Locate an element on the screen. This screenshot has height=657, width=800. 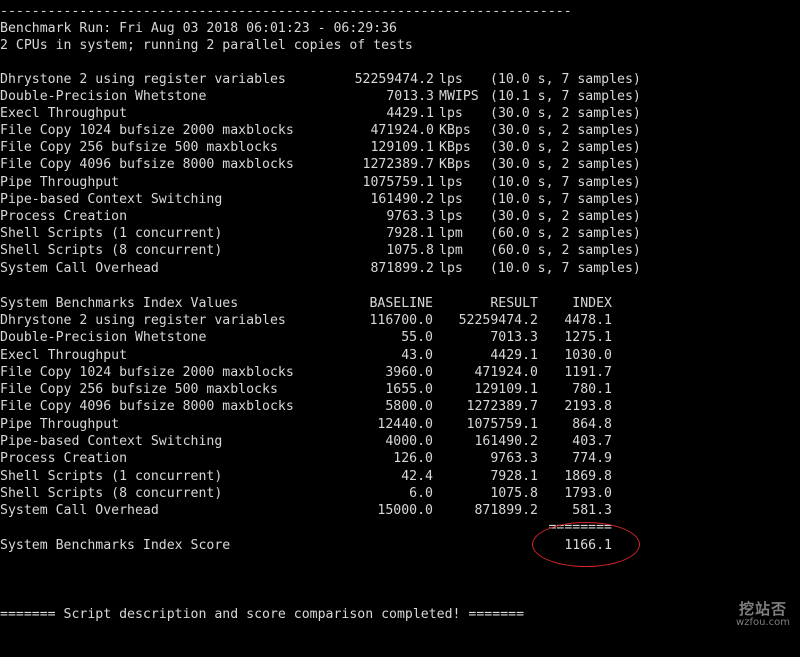
score-highlight-circle is located at coordinates (586, 544).